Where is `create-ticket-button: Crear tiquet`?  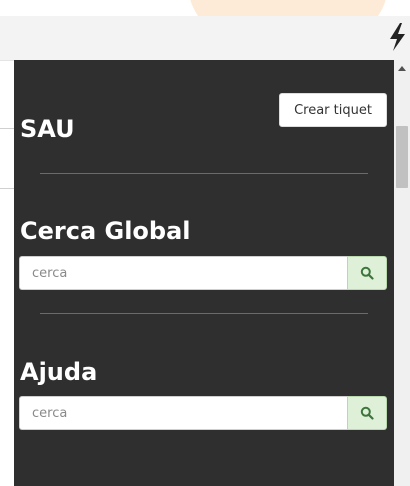
create-ticket-button: Crear tiquet is located at coordinates (333, 110).